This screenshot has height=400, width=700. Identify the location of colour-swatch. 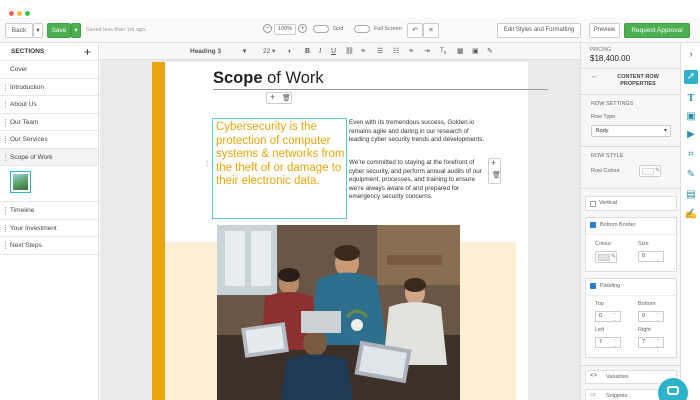
(604, 257).